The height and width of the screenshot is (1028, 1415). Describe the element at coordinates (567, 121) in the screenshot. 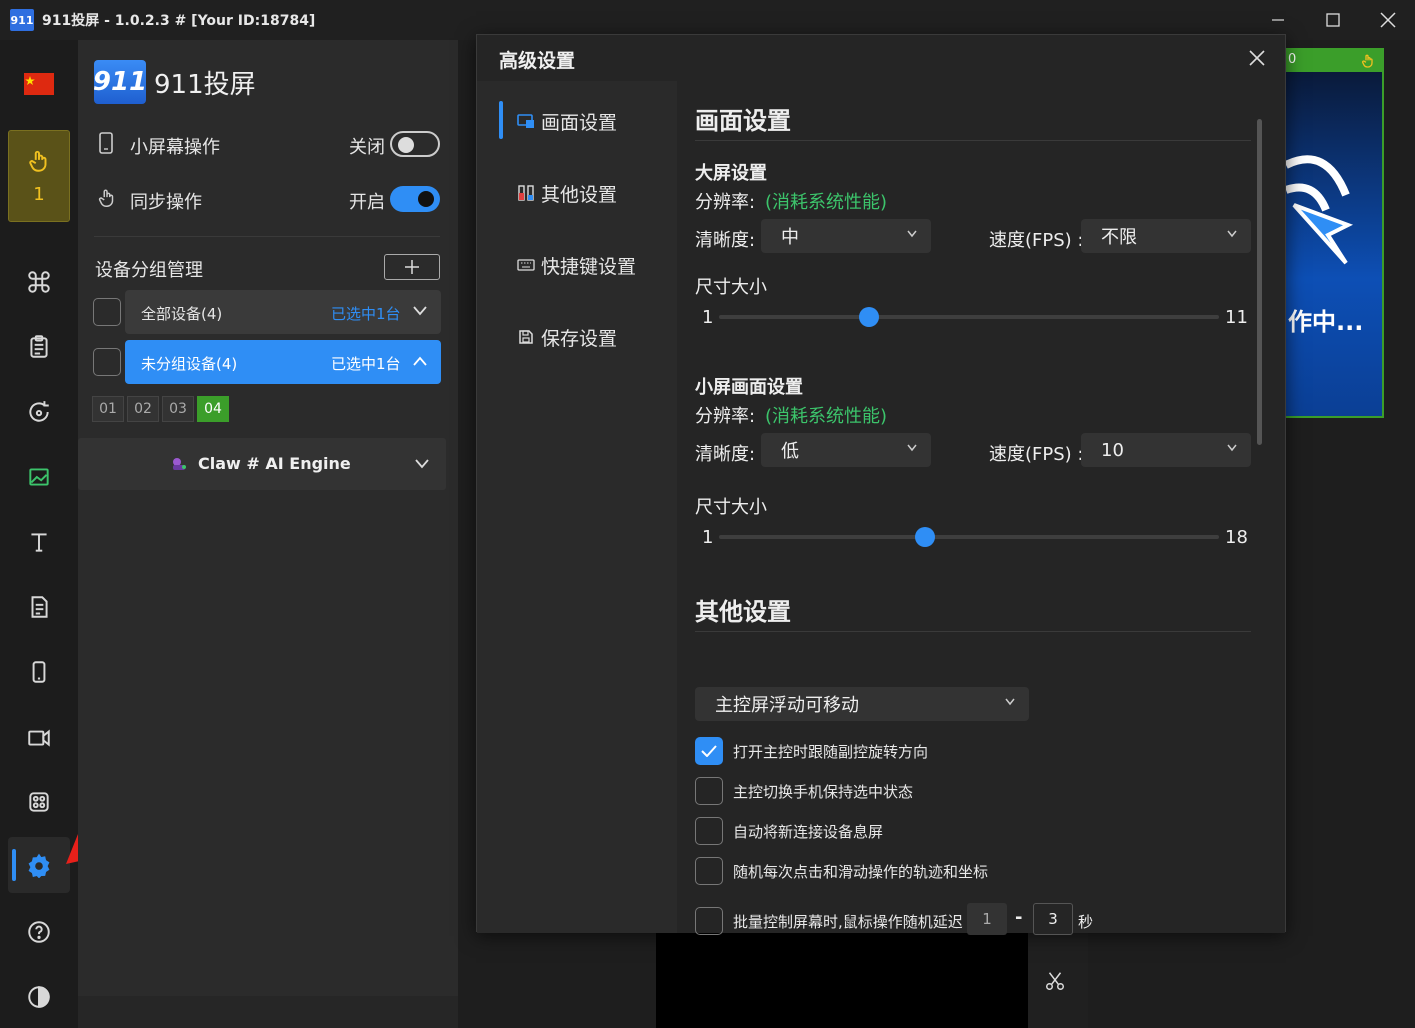

I see `nav-display-settings: 画面设置` at that location.